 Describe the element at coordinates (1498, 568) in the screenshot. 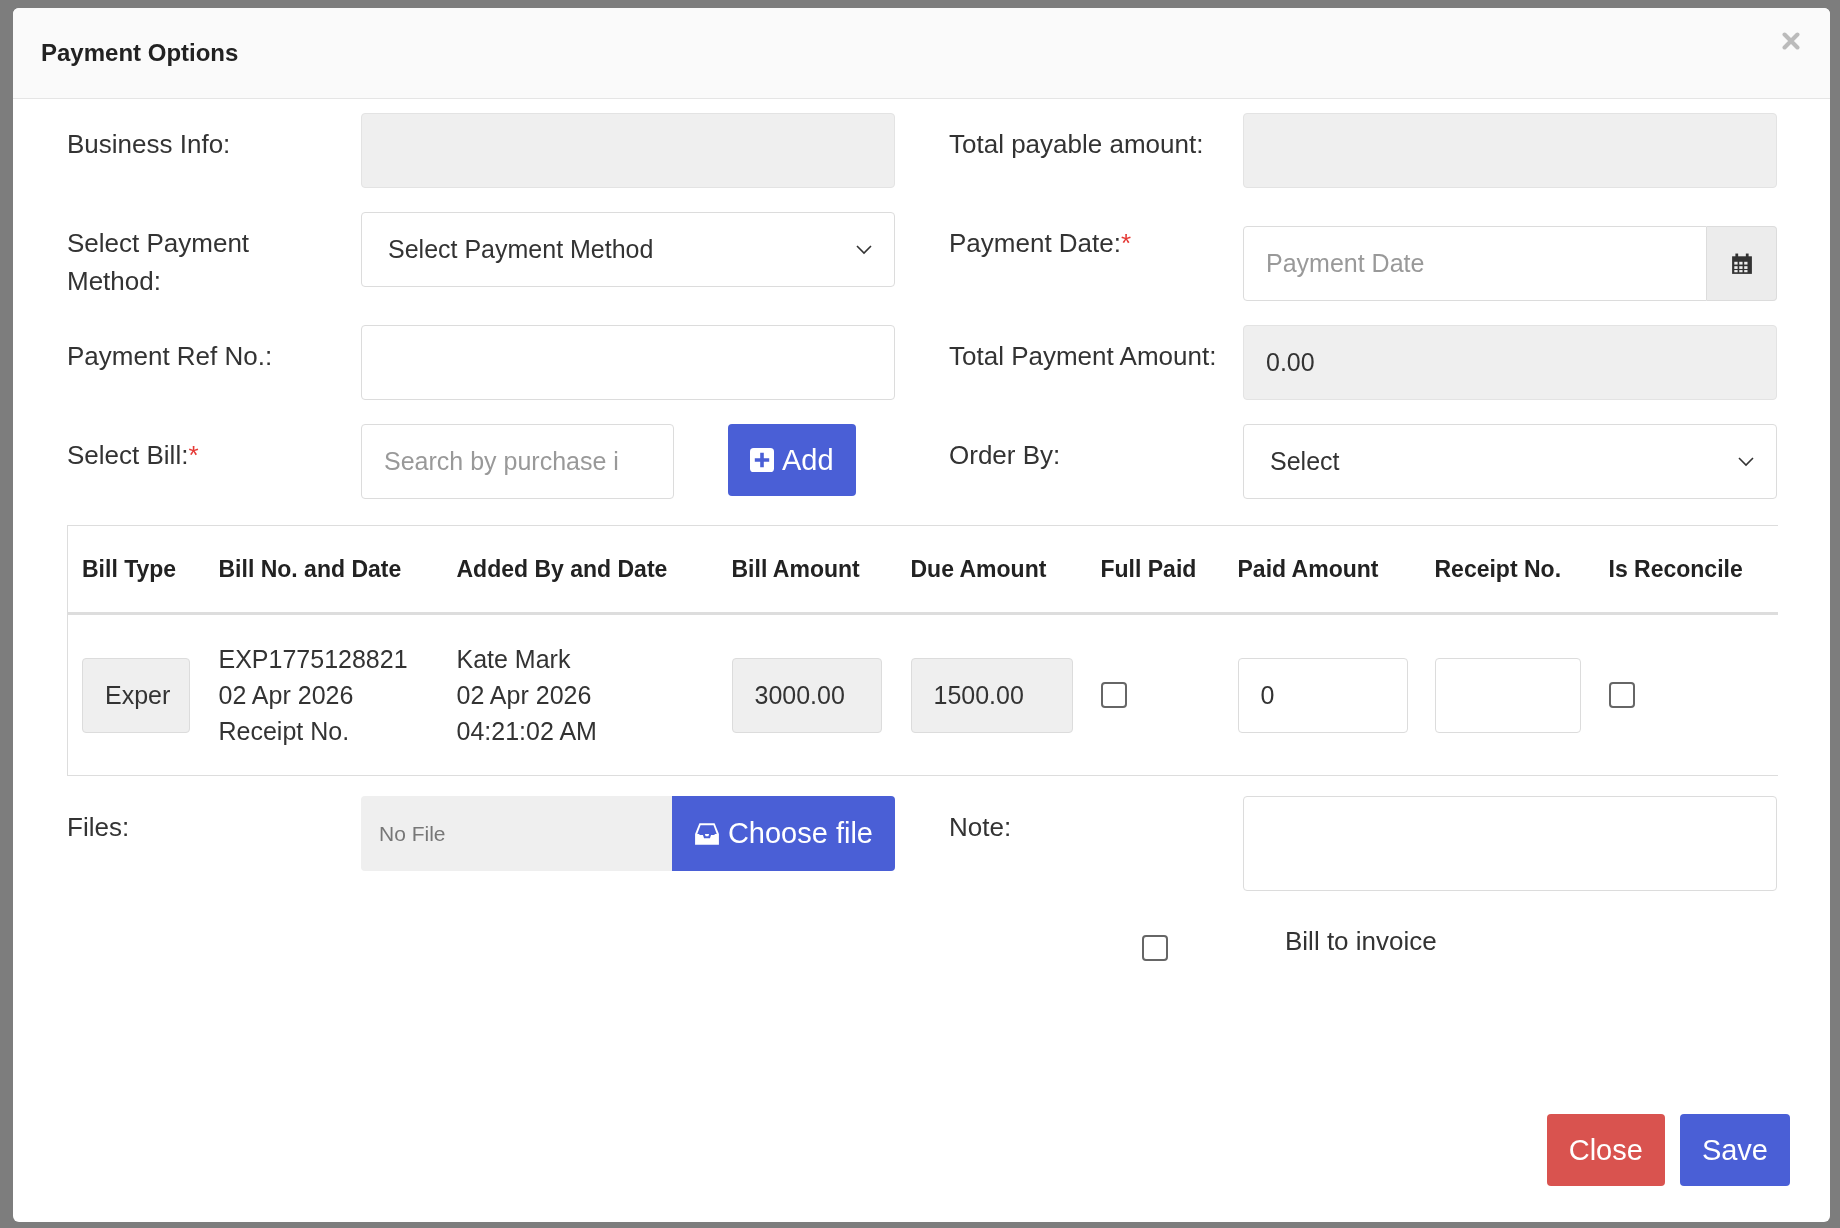

I see `column-header: Receipt No.` at that location.